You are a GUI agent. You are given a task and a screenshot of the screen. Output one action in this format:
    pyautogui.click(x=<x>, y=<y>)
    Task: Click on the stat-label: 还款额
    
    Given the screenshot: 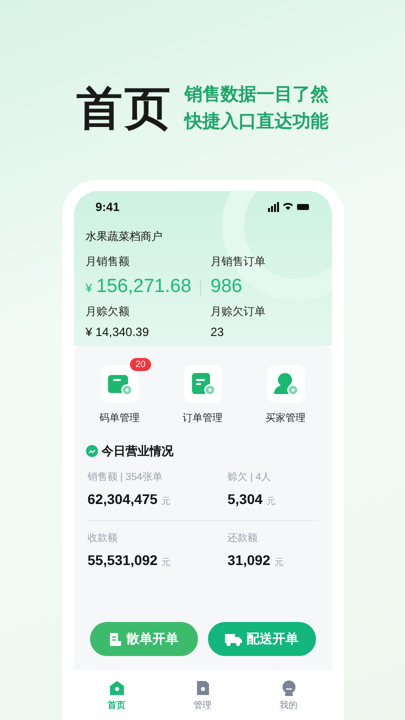 What is the action you would take?
    pyautogui.click(x=243, y=539)
    